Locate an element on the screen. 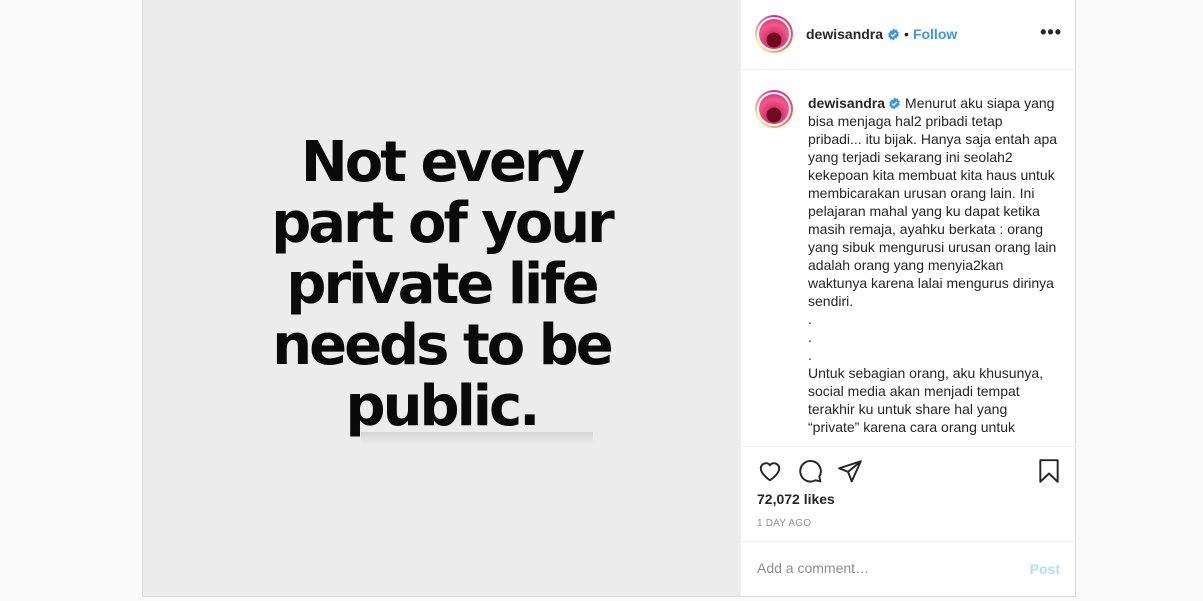 This screenshot has width=1203, height=601. quote-line: private life is located at coordinates (442, 284).